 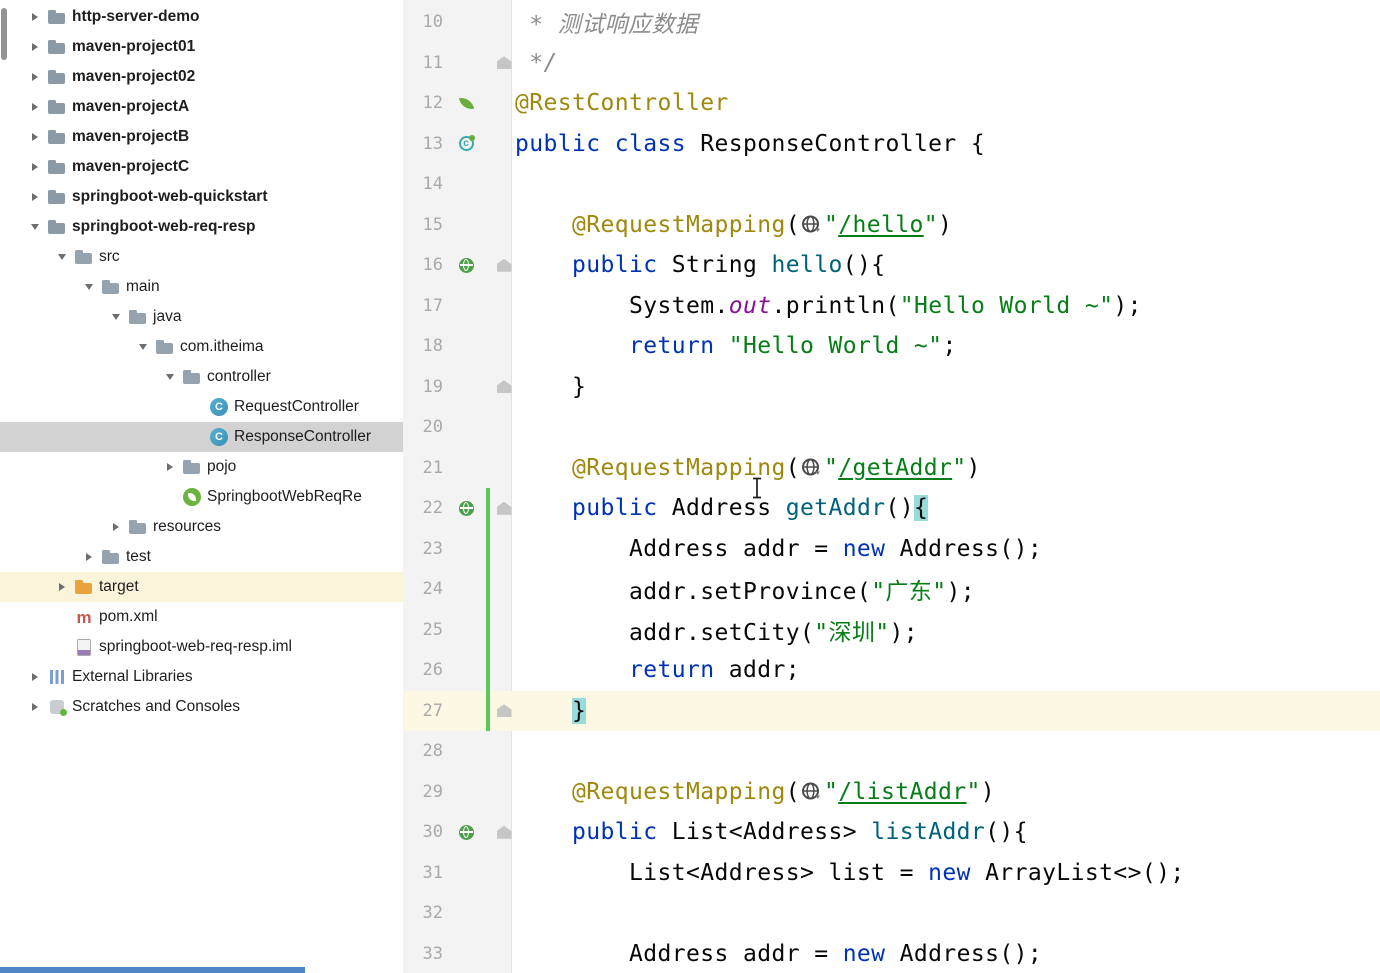 I want to click on url-globe-icon, so click(x=811, y=791).